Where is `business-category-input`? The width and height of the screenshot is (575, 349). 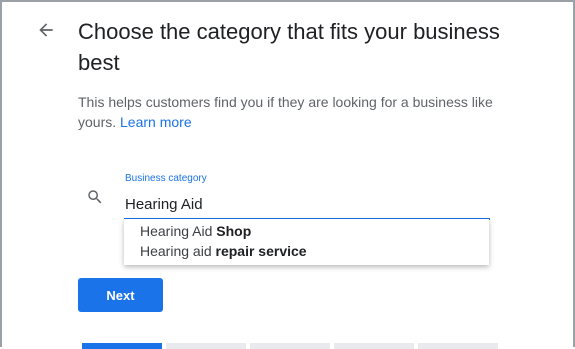
business-category-input is located at coordinates (307, 206).